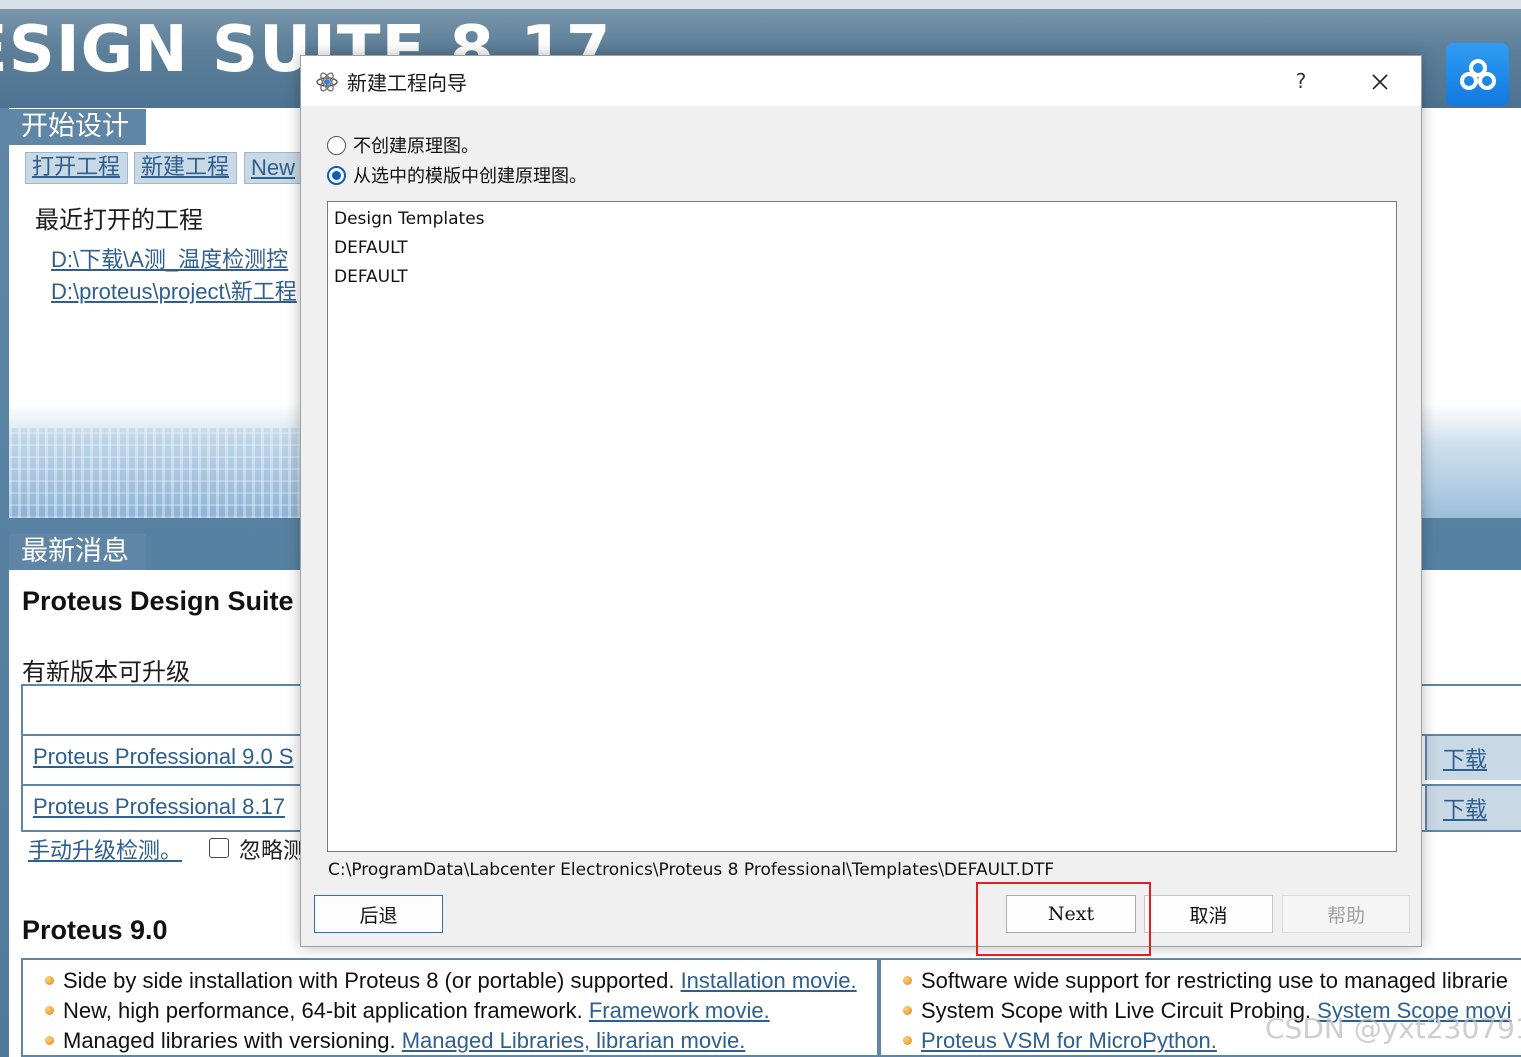 The height and width of the screenshot is (1057, 1521). I want to click on radio-label: 从选中的模版中创建原理图。, so click(470, 176).